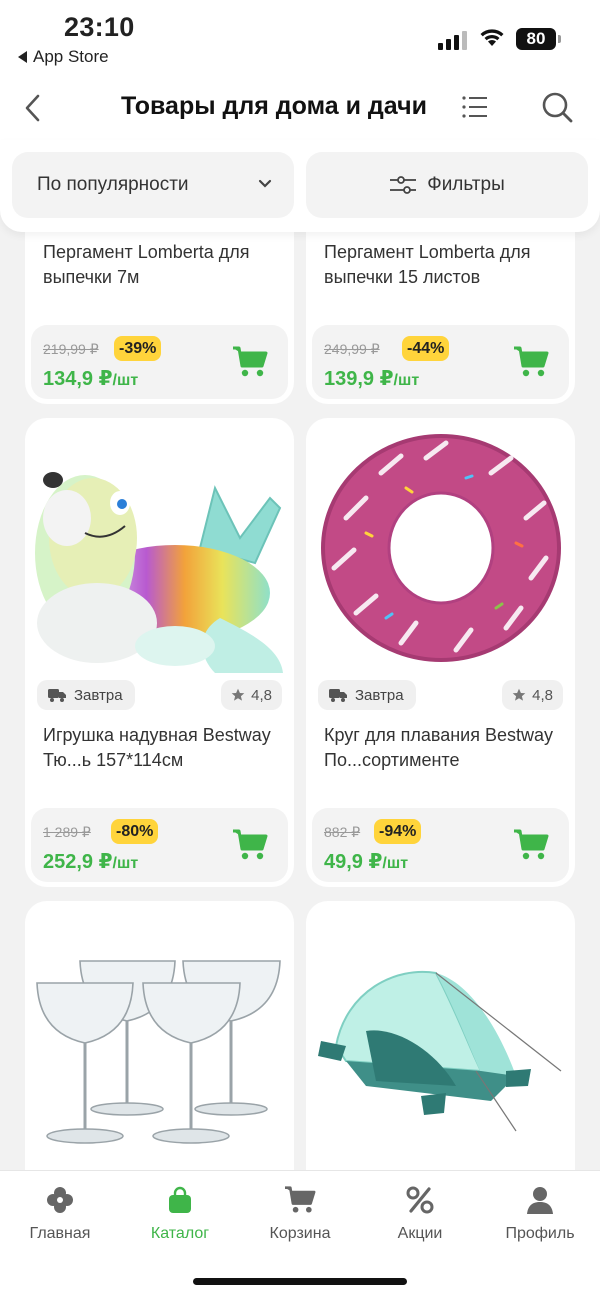 The height and width of the screenshot is (1297, 600). I want to click on tab-profile-label: Профиль, so click(540, 1233).